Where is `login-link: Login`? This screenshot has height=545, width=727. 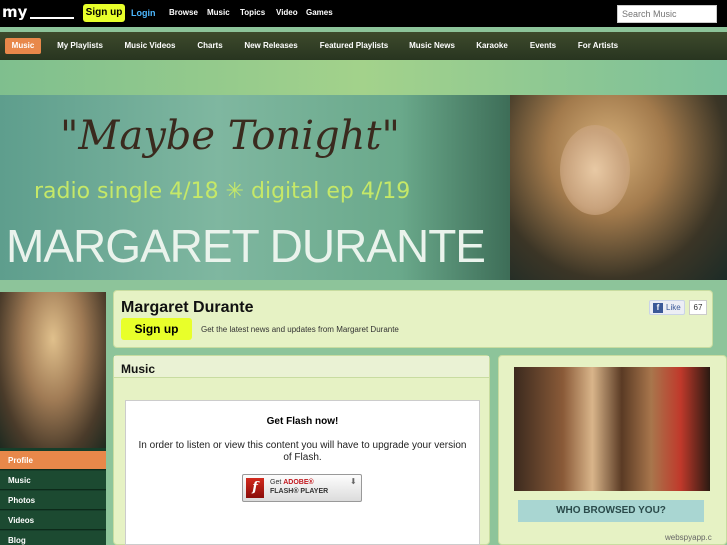 login-link: Login is located at coordinates (143, 13).